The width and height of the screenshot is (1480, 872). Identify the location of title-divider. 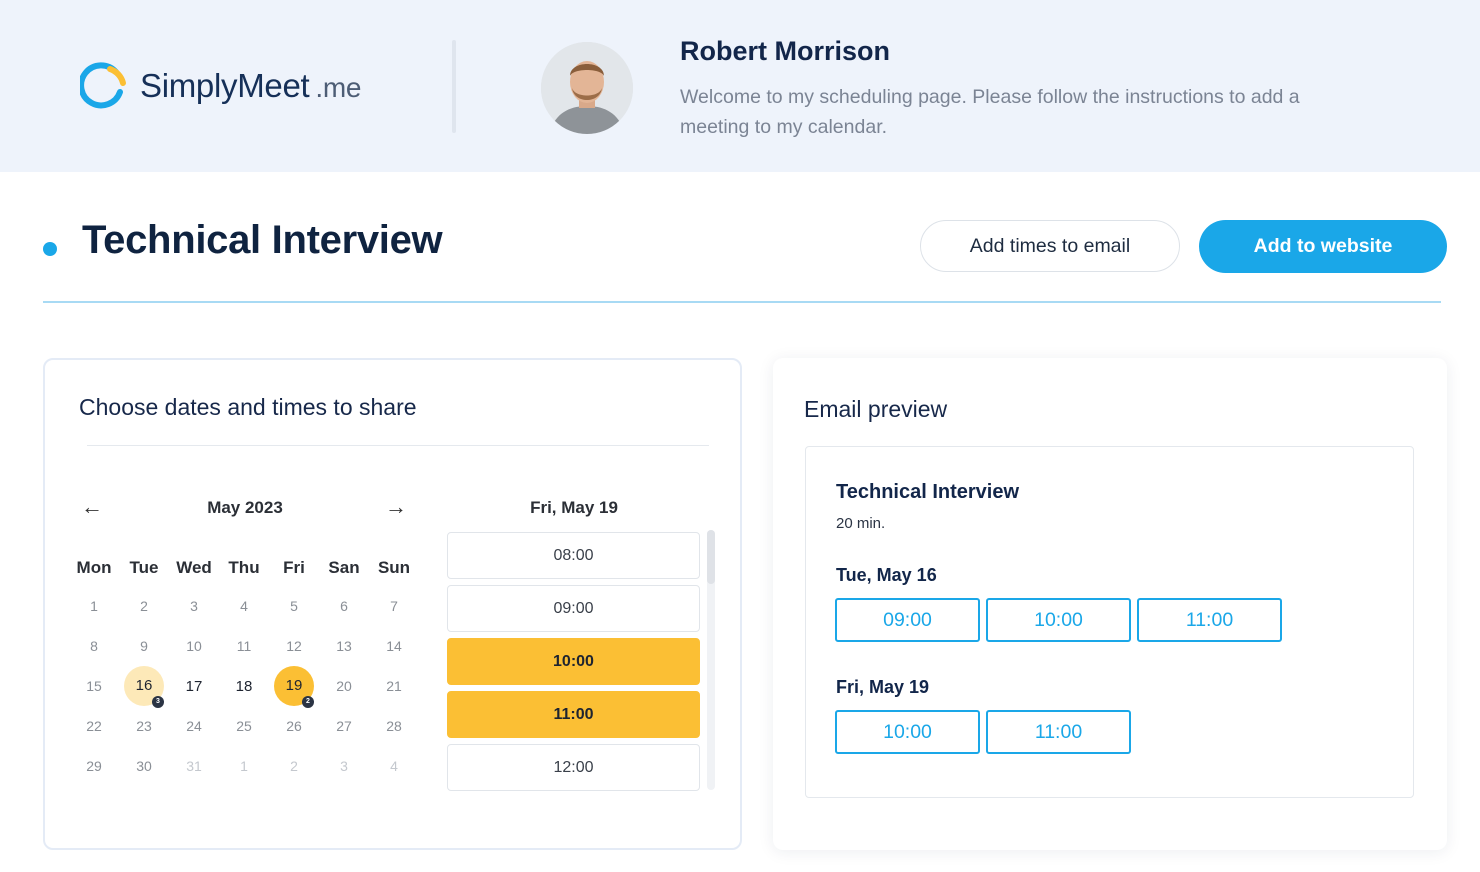
(742, 302).